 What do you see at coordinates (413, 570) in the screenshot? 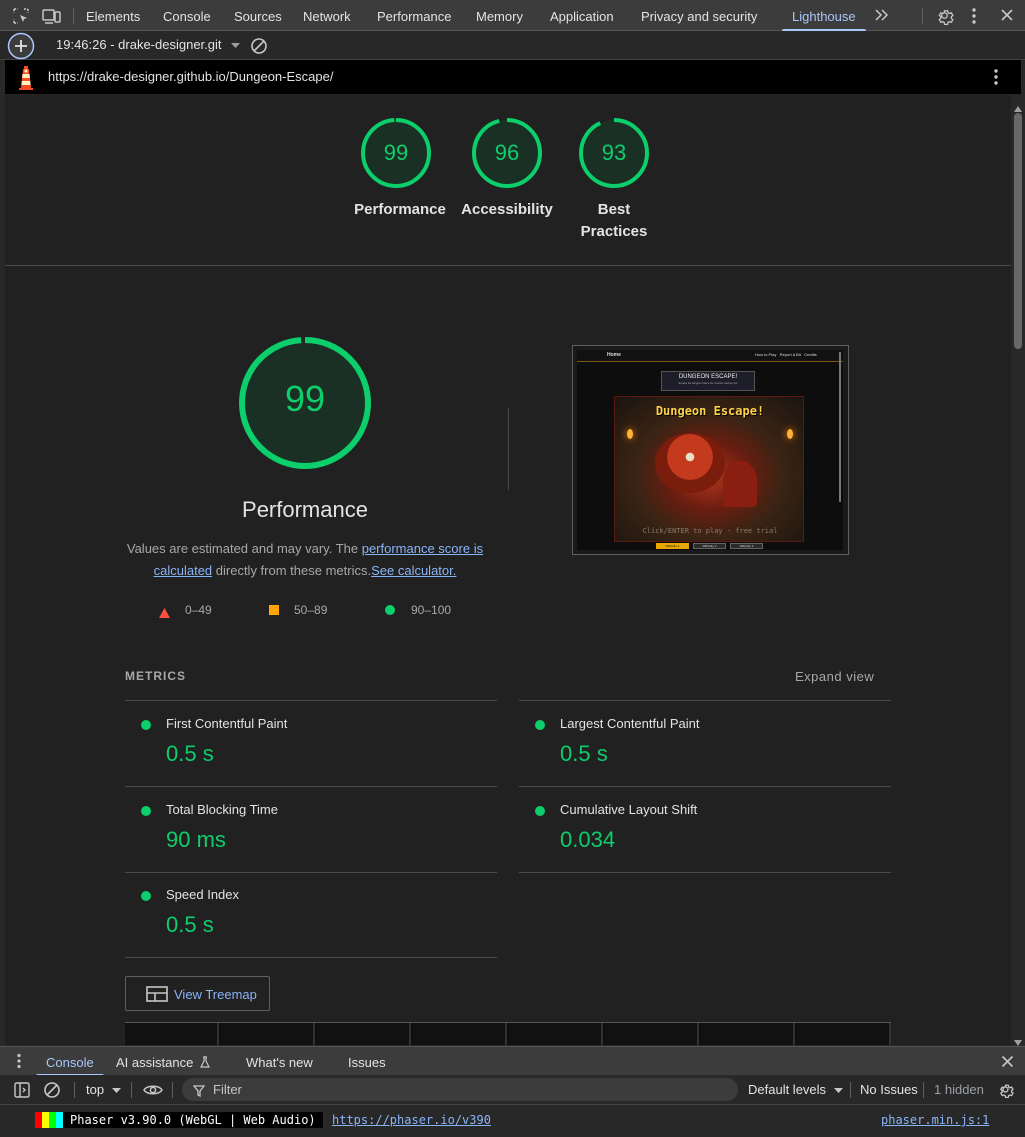
I see `see-calculator-link: See calculator.` at bounding box center [413, 570].